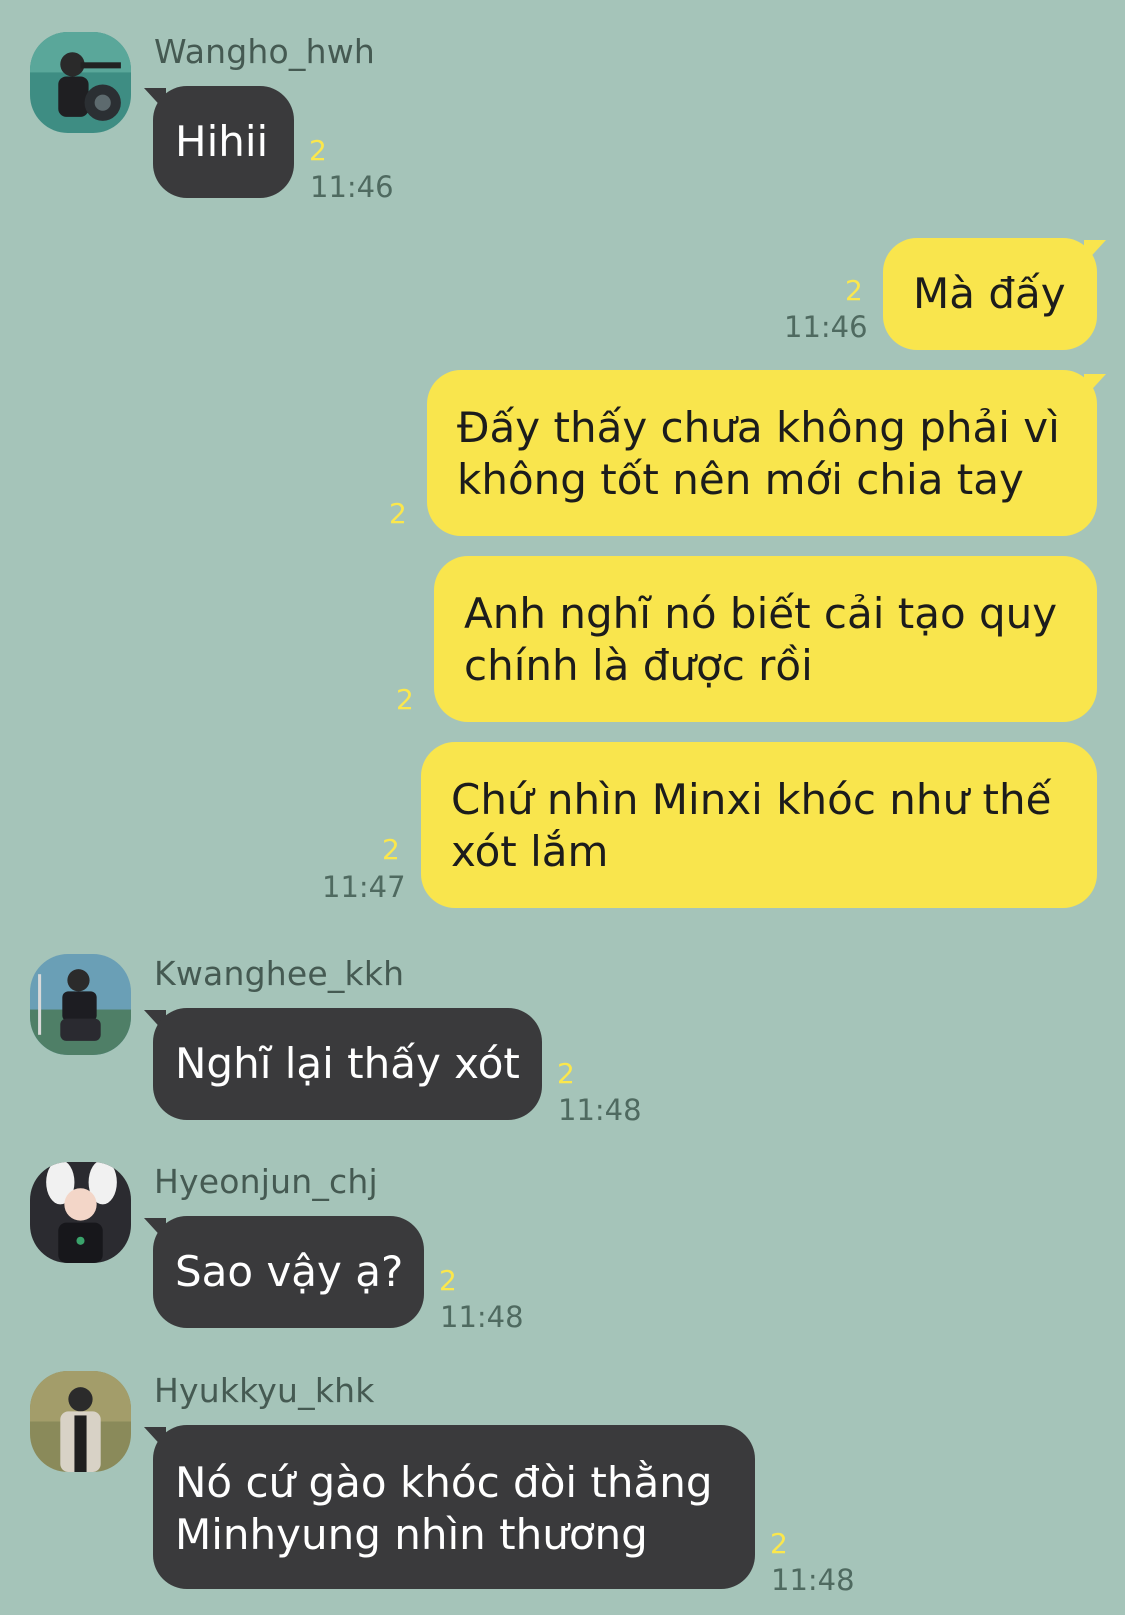 This screenshot has width=1125, height=1615. I want to click on message-line: chính là được rồi, so click(638, 665).